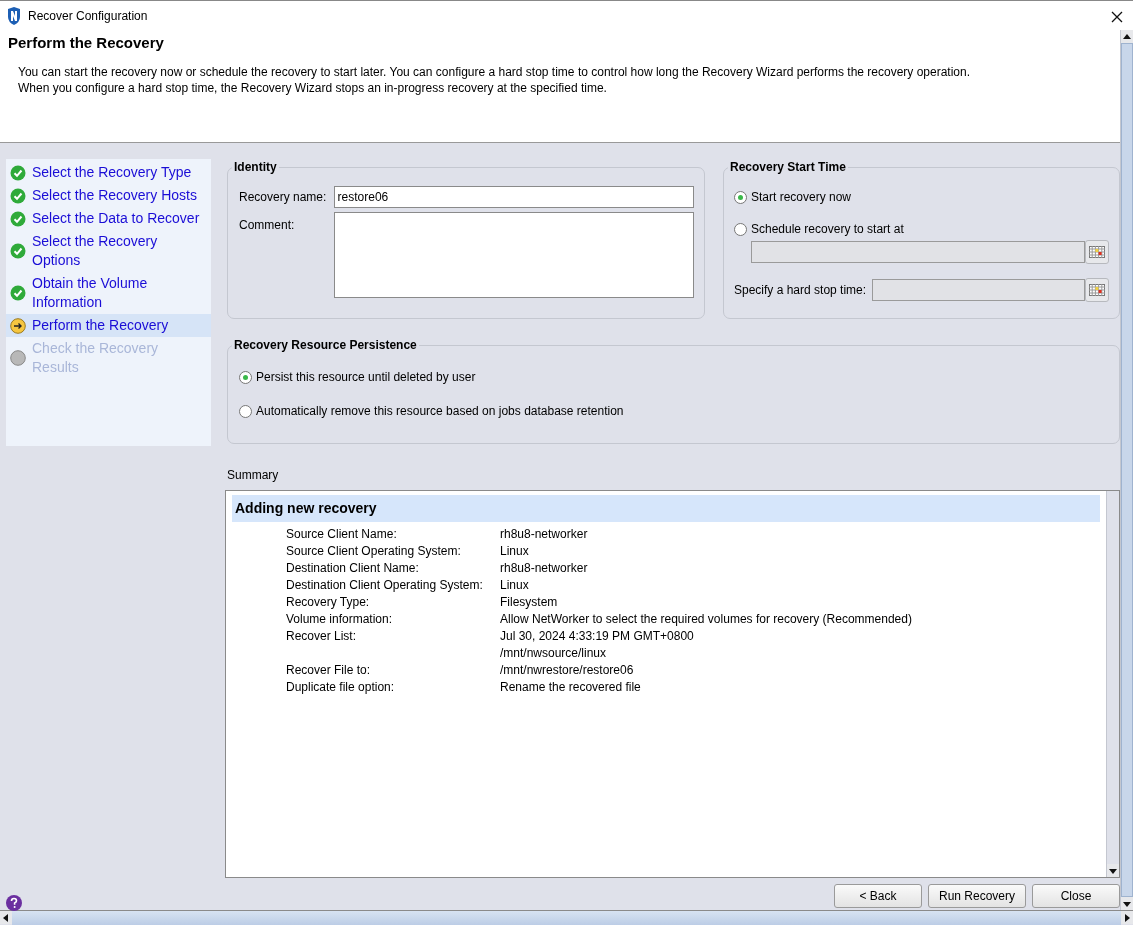  What do you see at coordinates (827, 229) in the screenshot?
I see `option-label: Schedule recovery to start at` at bounding box center [827, 229].